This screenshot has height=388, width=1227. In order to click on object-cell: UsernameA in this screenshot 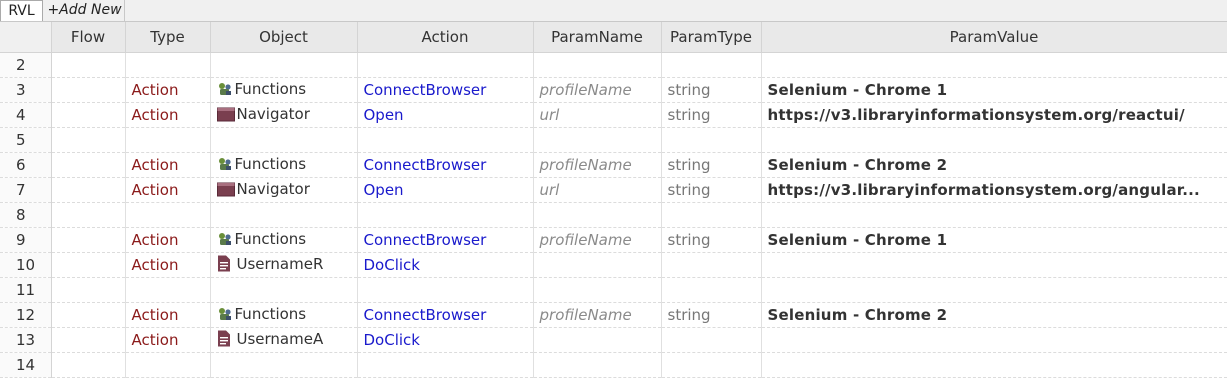, I will do `click(284, 340)`.